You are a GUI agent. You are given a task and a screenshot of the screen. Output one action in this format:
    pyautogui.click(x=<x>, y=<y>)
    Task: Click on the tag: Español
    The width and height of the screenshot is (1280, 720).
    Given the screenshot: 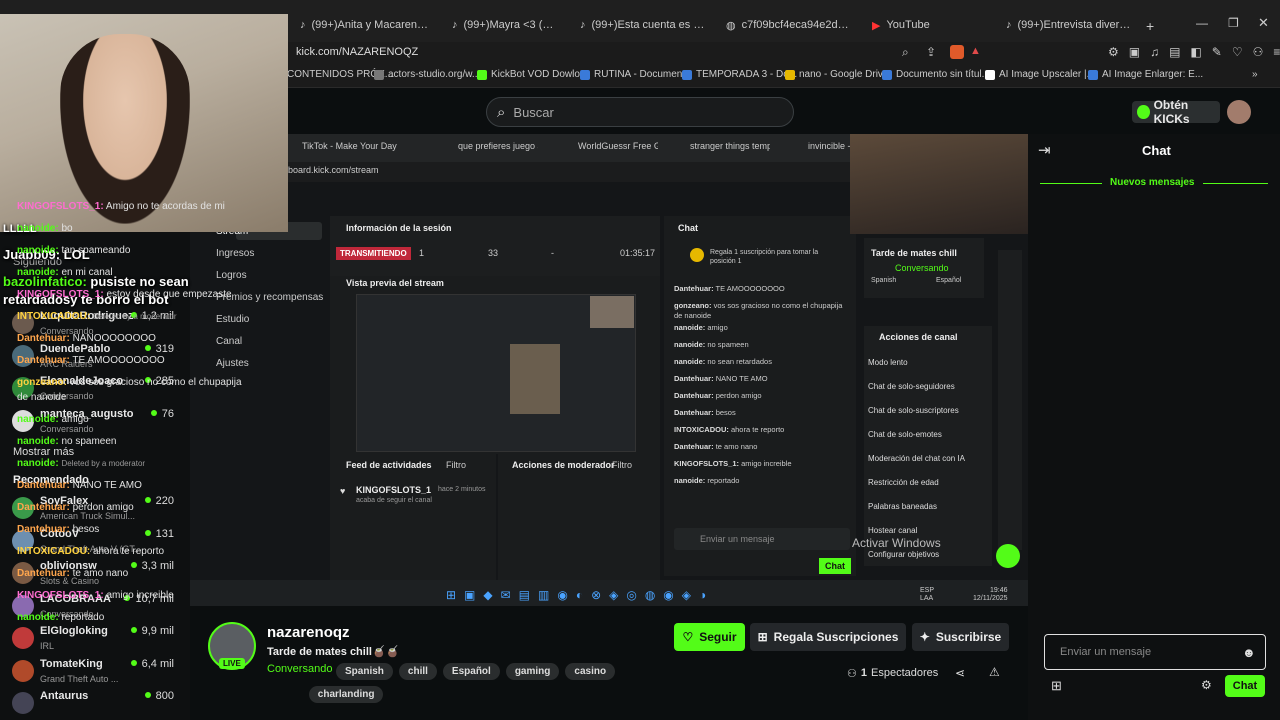 What is the action you would take?
    pyautogui.click(x=471, y=671)
    